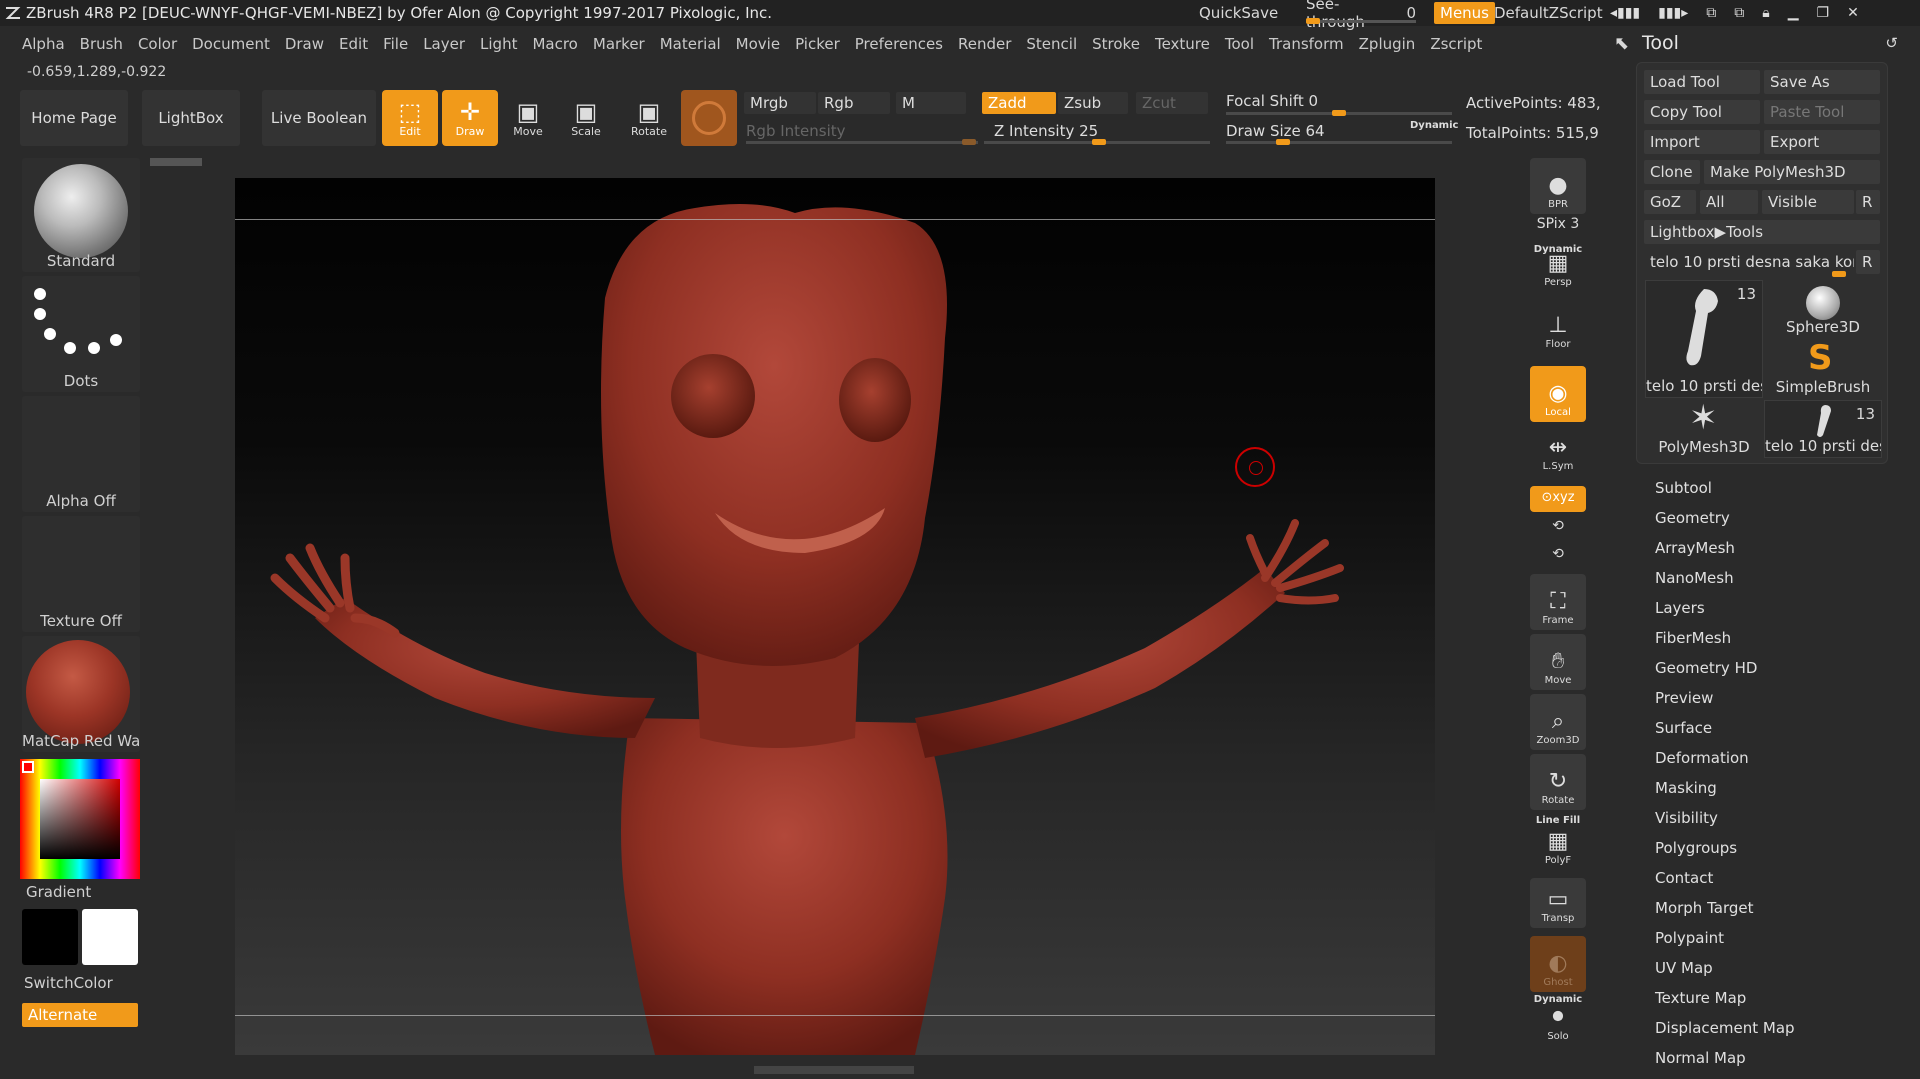 This screenshot has height=1079, width=1920. I want to click on export-button: Export, so click(1822, 142).